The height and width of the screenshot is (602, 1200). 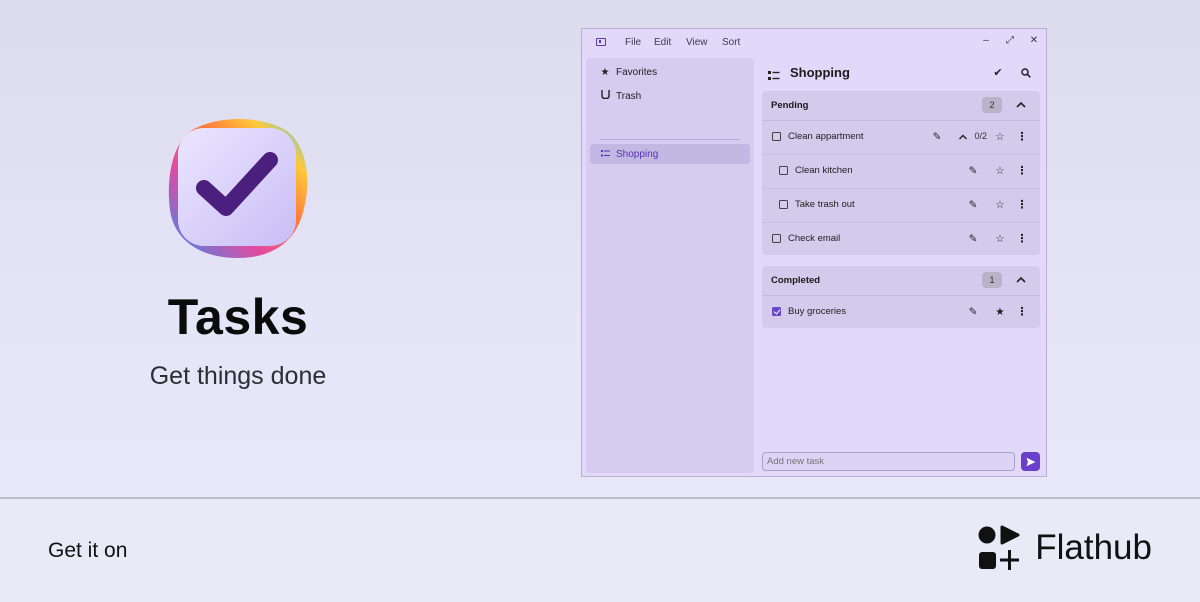 What do you see at coordinates (986, 40) in the screenshot?
I see `minimize-button: –` at bounding box center [986, 40].